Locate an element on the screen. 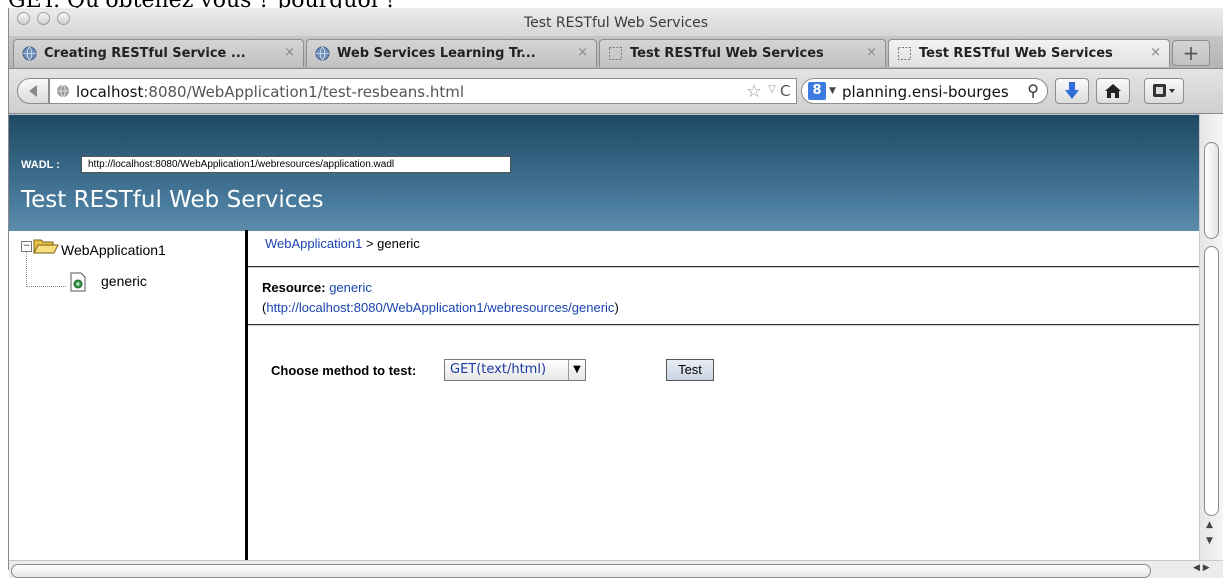  url-host: localhost is located at coordinates (110, 92).